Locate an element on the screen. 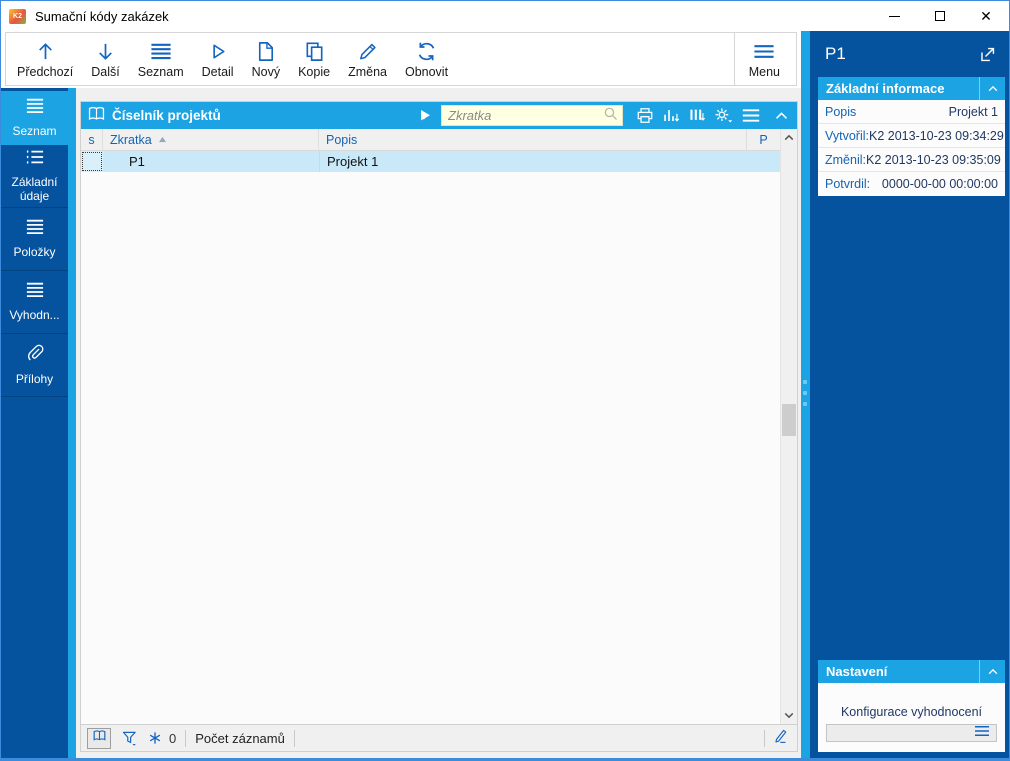 This screenshot has width=1010, height=761. info-label: Popis is located at coordinates (841, 111).